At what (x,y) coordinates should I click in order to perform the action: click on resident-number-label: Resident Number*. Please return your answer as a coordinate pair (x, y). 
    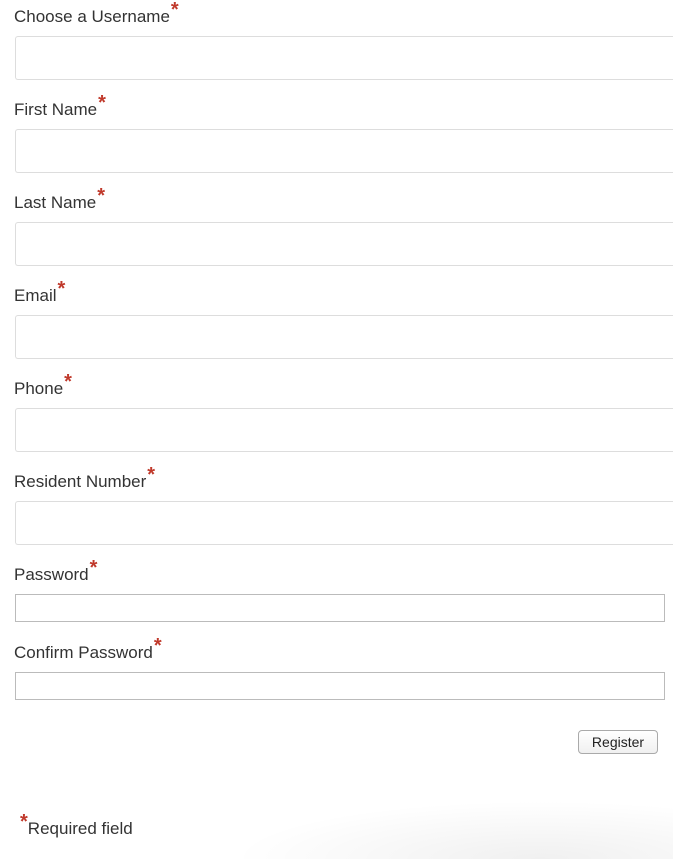
    Looking at the image, I should click on (84, 478).